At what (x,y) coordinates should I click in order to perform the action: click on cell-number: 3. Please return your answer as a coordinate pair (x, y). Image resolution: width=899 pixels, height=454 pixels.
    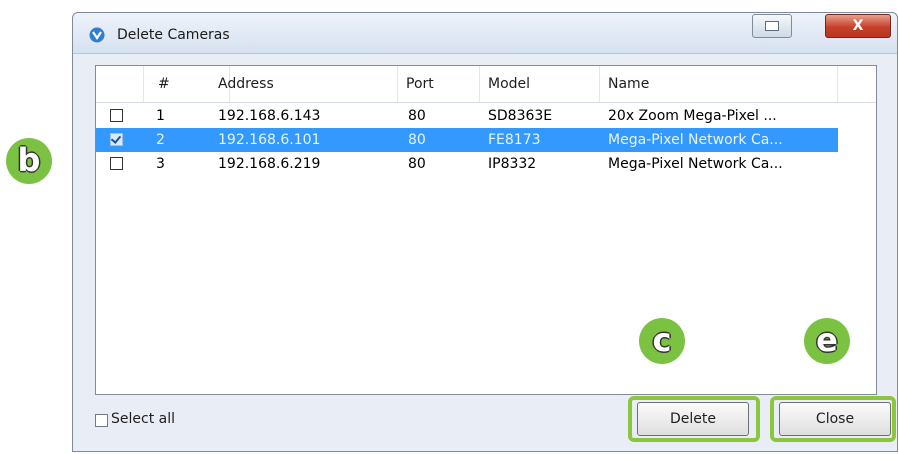
    Looking at the image, I should click on (160, 164).